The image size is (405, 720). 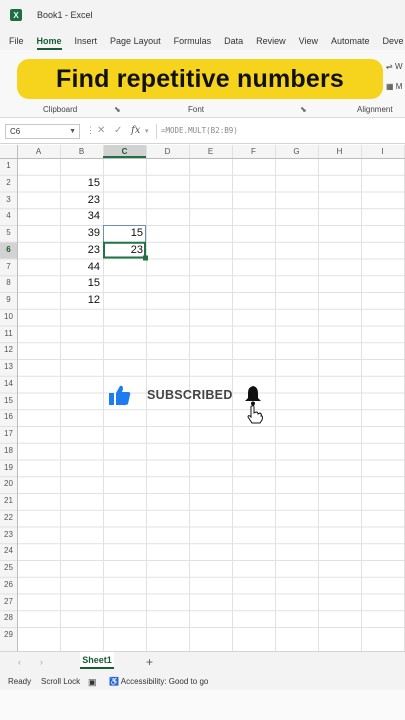 I want to click on next-sheet-icon: ›, so click(x=41, y=662).